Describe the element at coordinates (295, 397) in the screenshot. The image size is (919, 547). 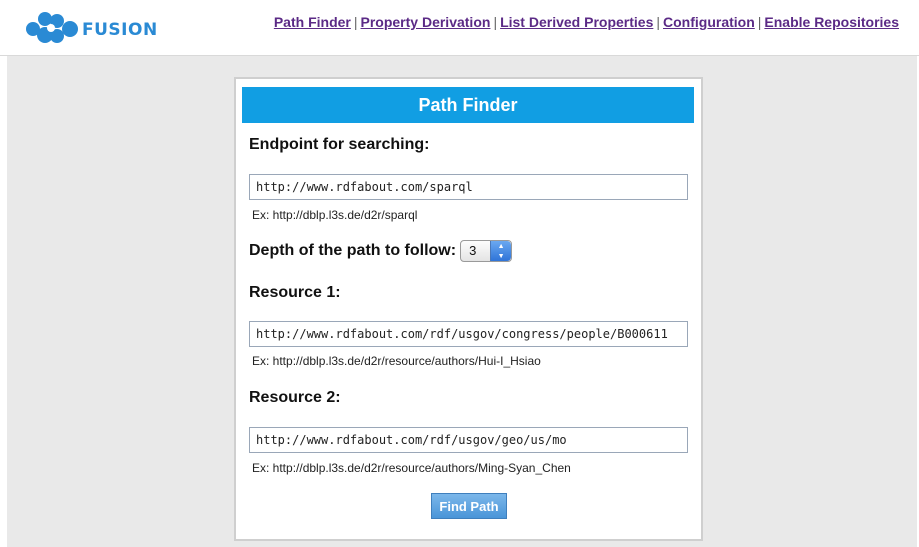
I see `resource2-label: Resource 2:` at that location.